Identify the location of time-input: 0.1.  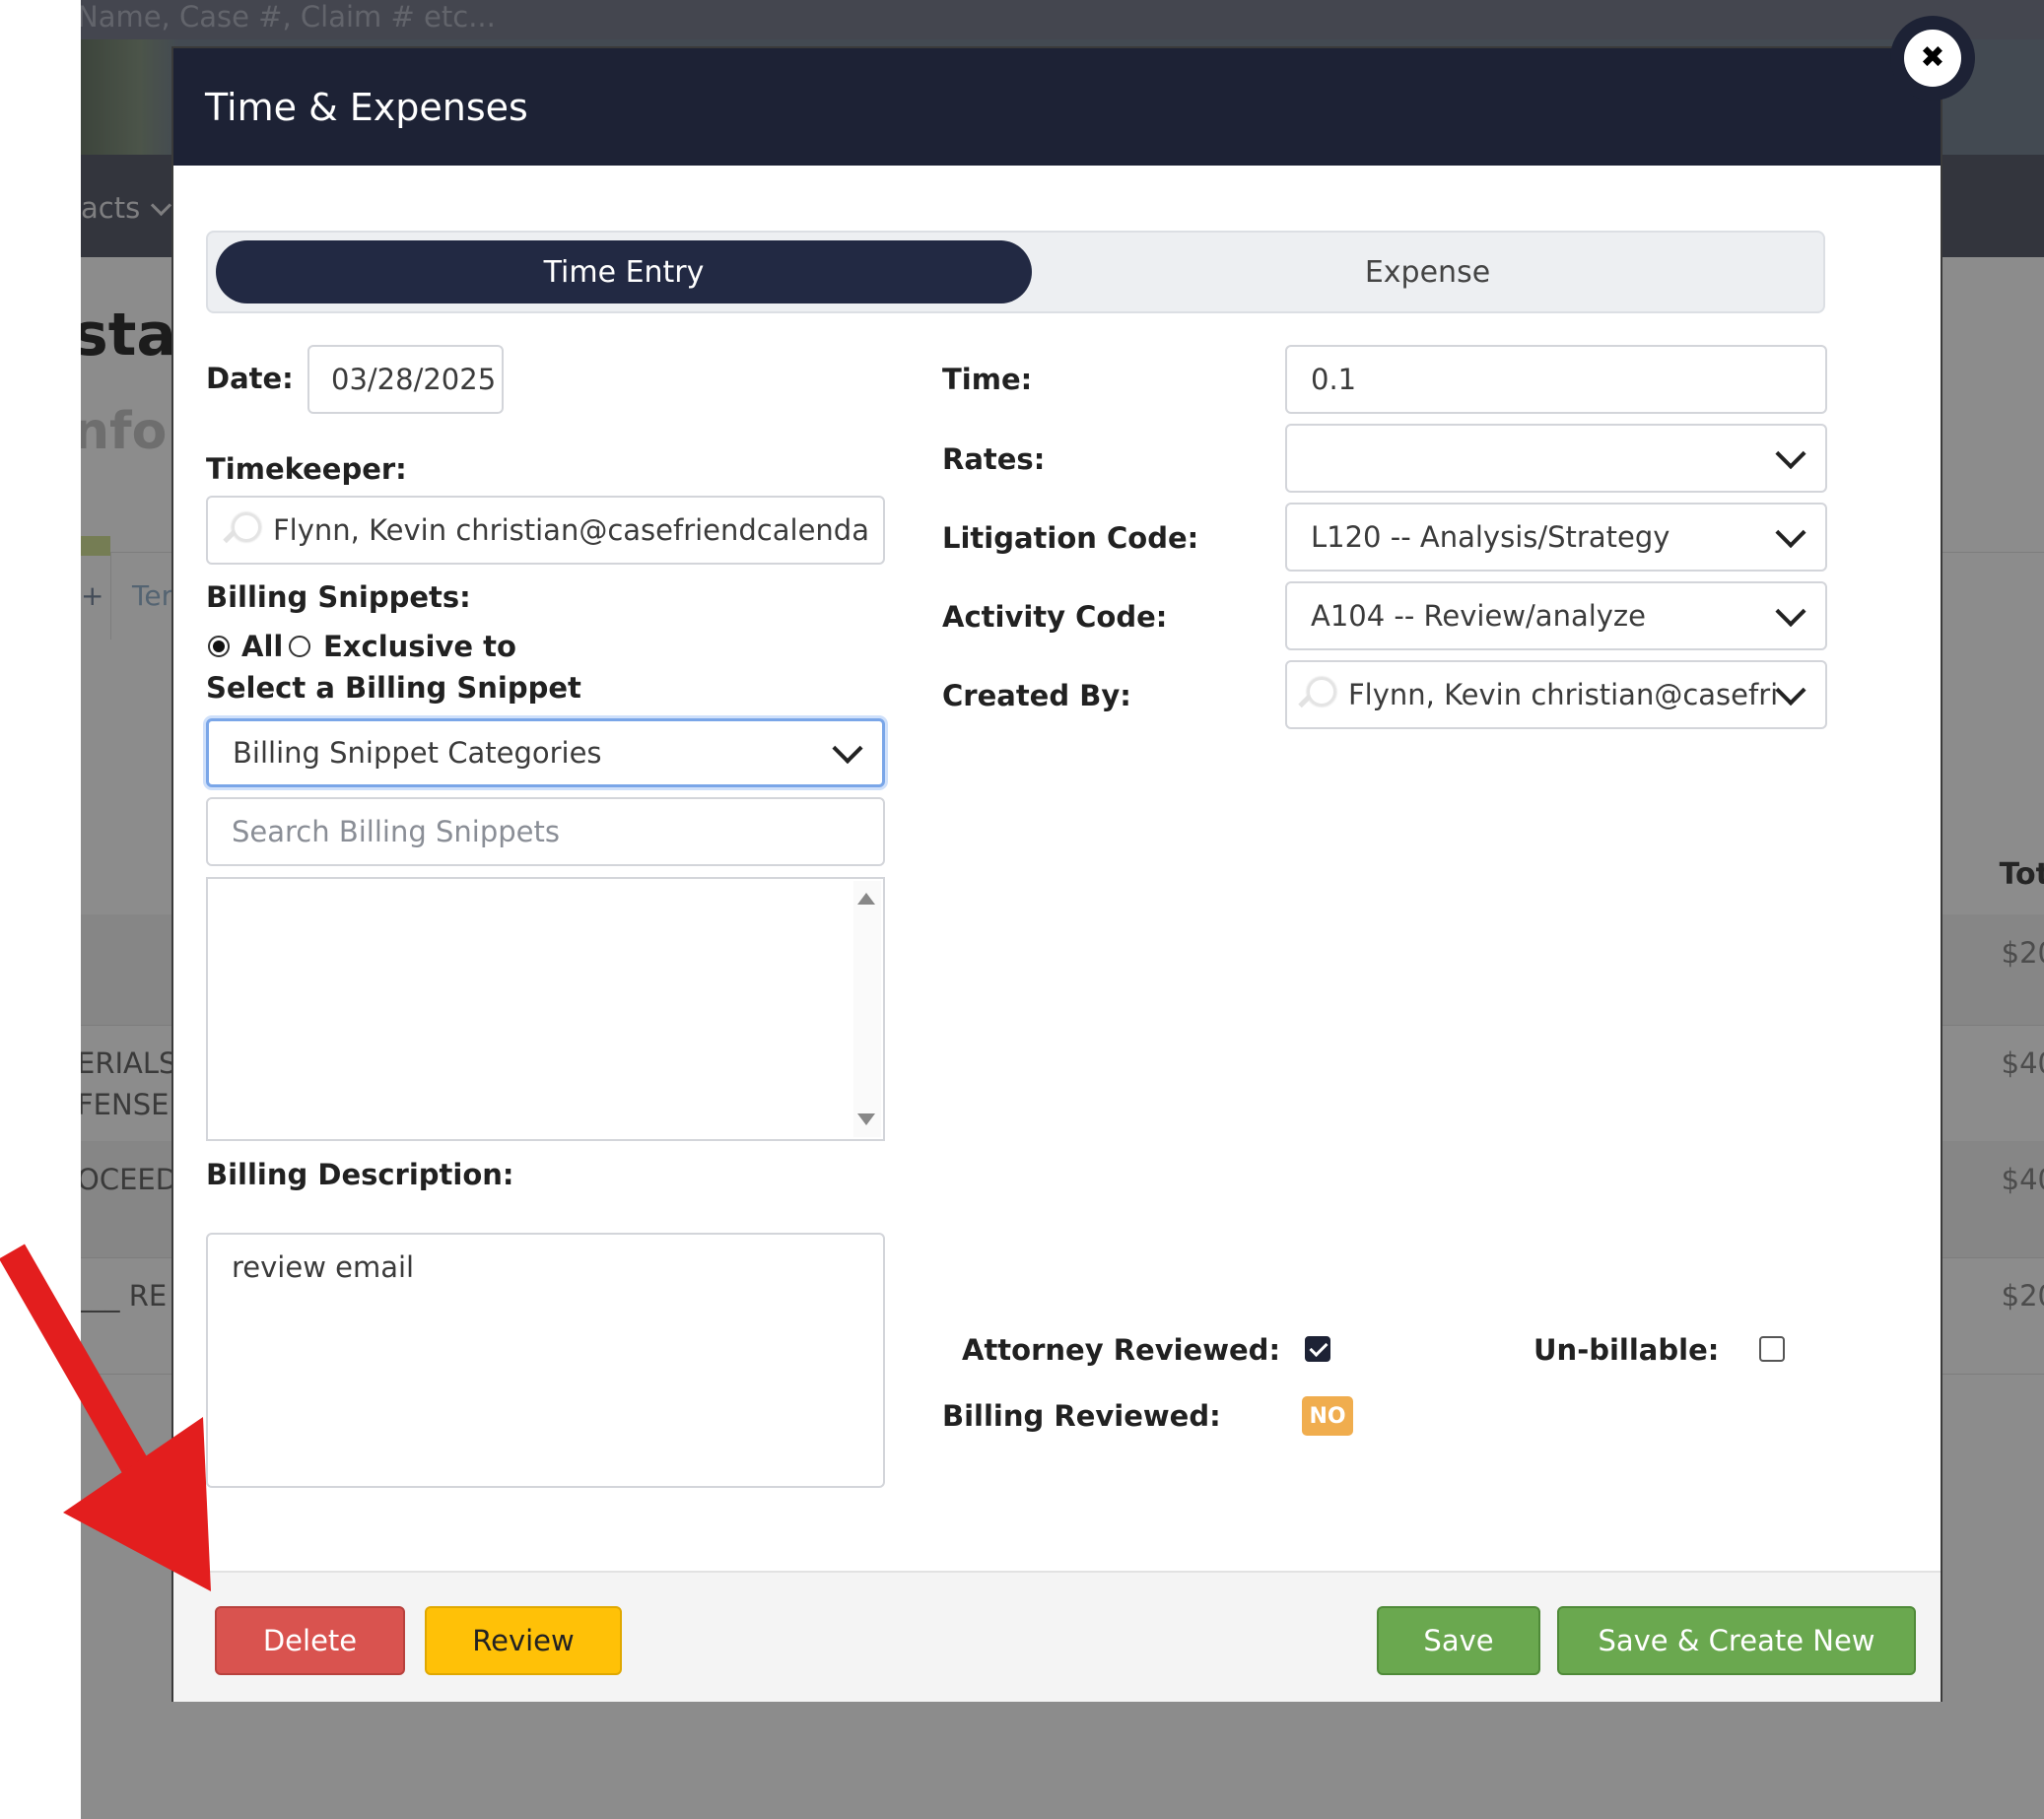
(1556, 379).